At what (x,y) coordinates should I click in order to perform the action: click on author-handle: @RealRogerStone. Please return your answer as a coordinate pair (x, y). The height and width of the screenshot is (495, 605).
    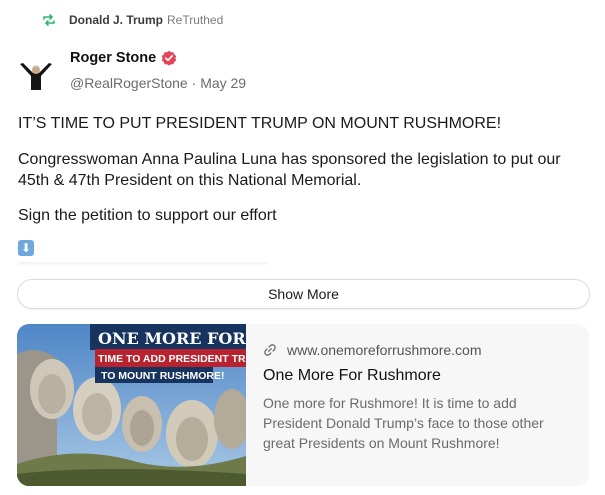
    Looking at the image, I should click on (129, 83).